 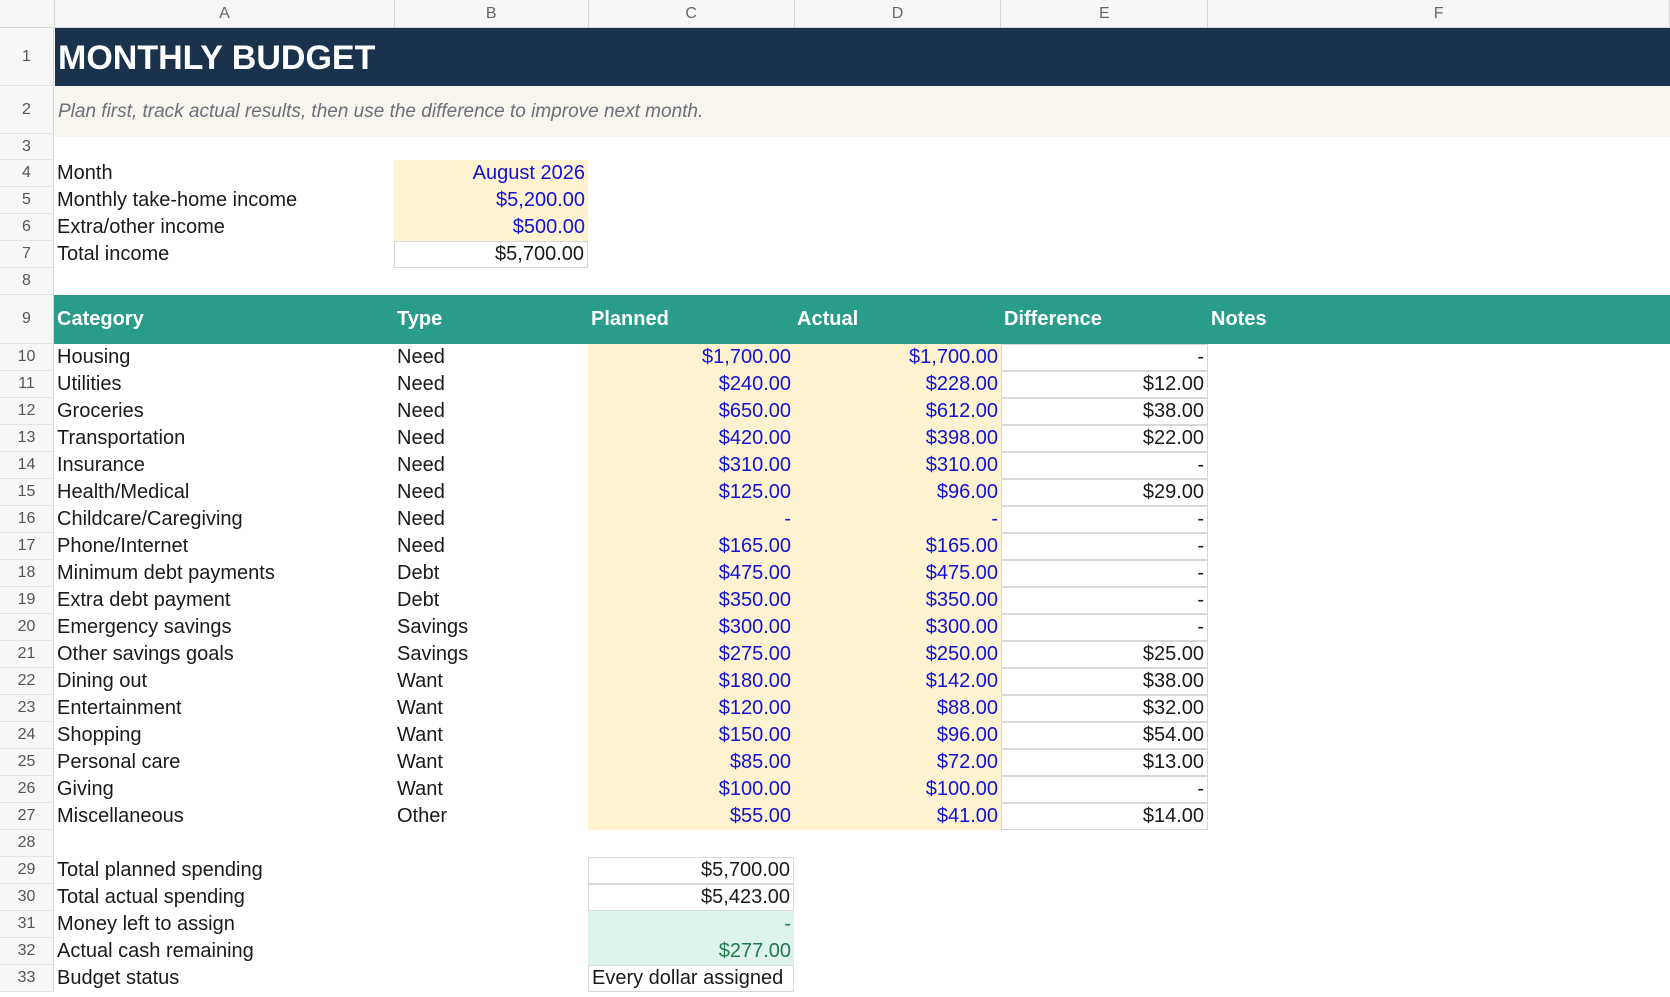 What do you see at coordinates (27, 281) in the screenshot?
I see `row-header: 8` at bounding box center [27, 281].